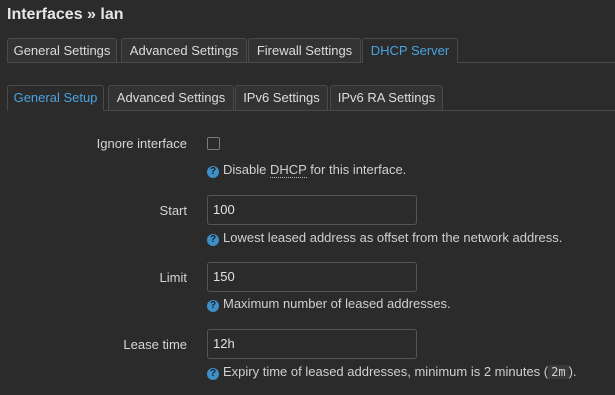  What do you see at coordinates (312, 277) in the screenshot?
I see `limit-input: 150` at bounding box center [312, 277].